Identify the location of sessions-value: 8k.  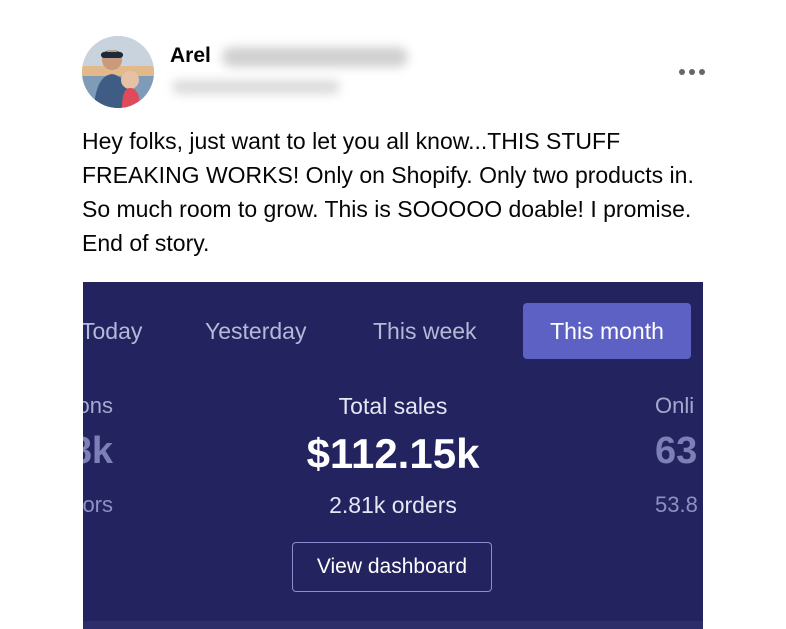
(98, 451).